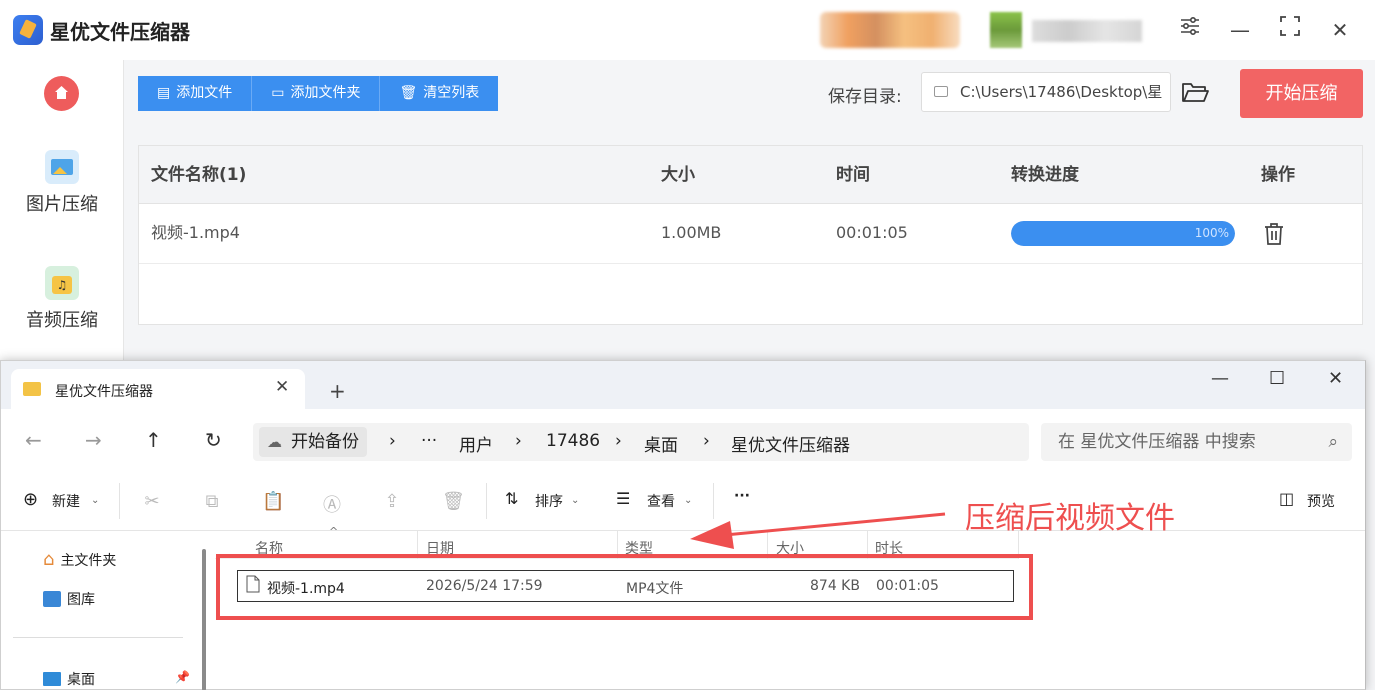 The height and width of the screenshot is (690, 1375). I want to click on nav-desktop: 桌面, so click(69, 679).